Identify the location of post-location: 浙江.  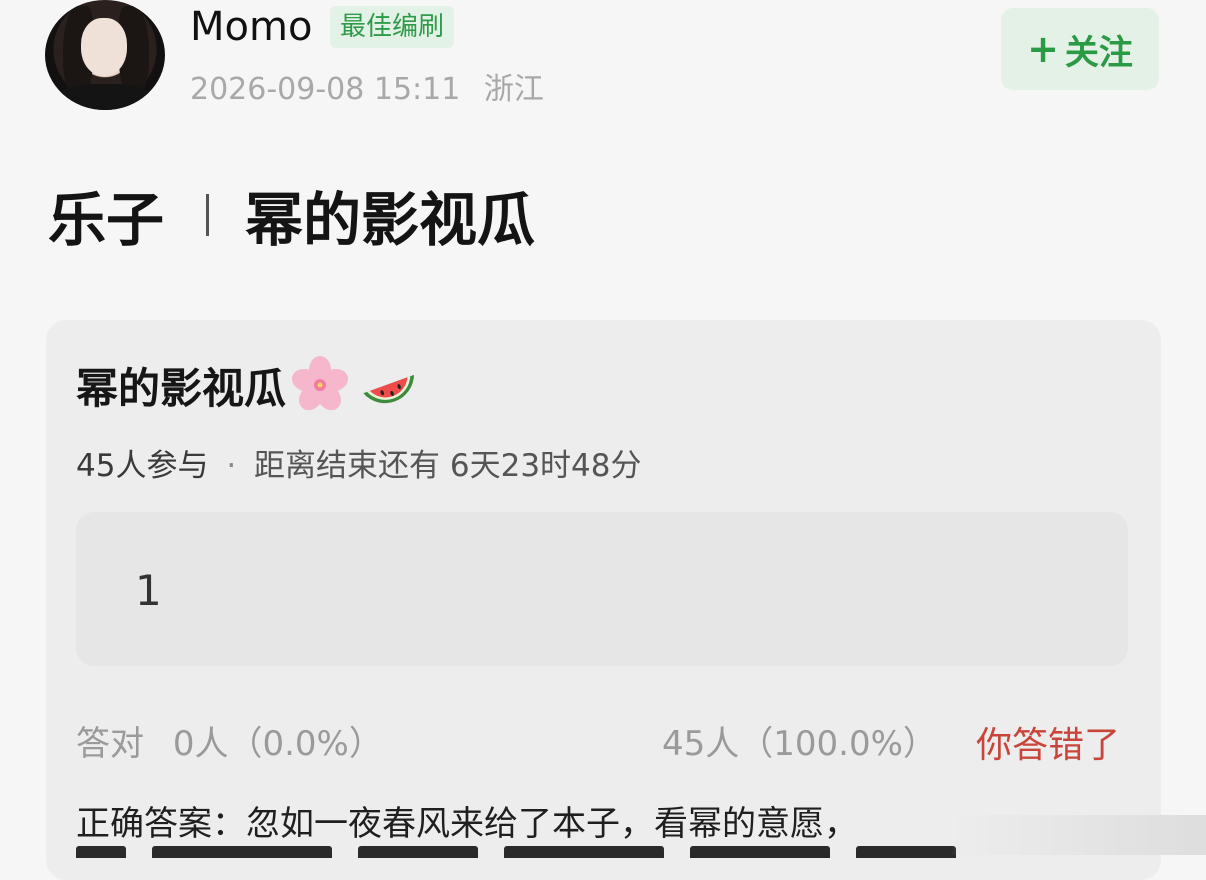
(513, 89).